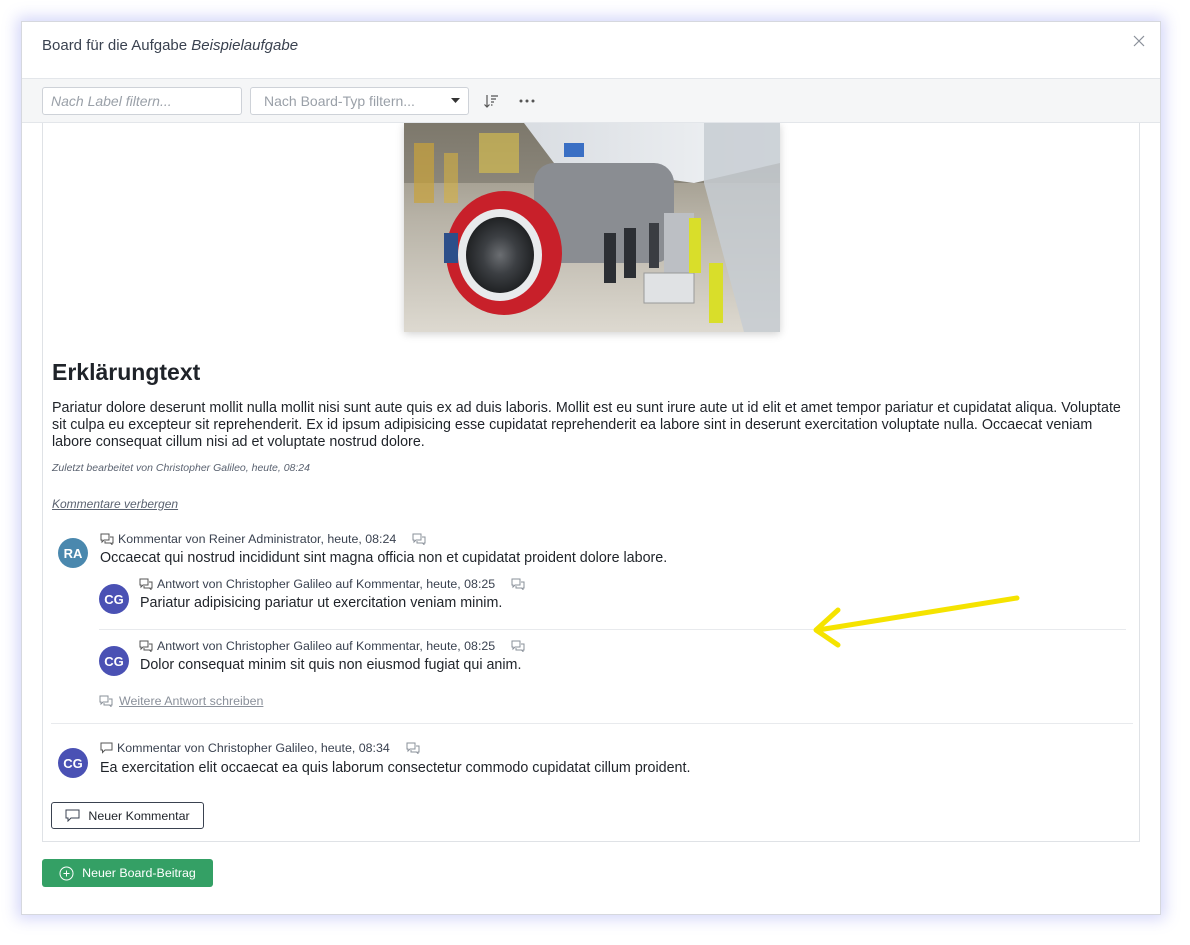 The image size is (1190, 945). I want to click on new-board-post-button: Neuer Board-Beitrag, so click(127, 873).